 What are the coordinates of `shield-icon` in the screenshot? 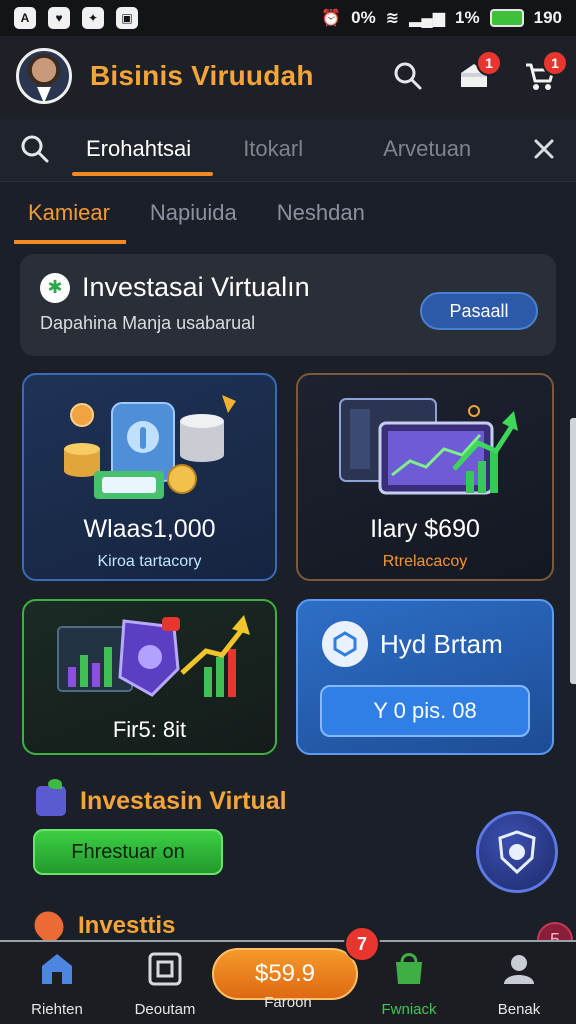 It's located at (517, 852).